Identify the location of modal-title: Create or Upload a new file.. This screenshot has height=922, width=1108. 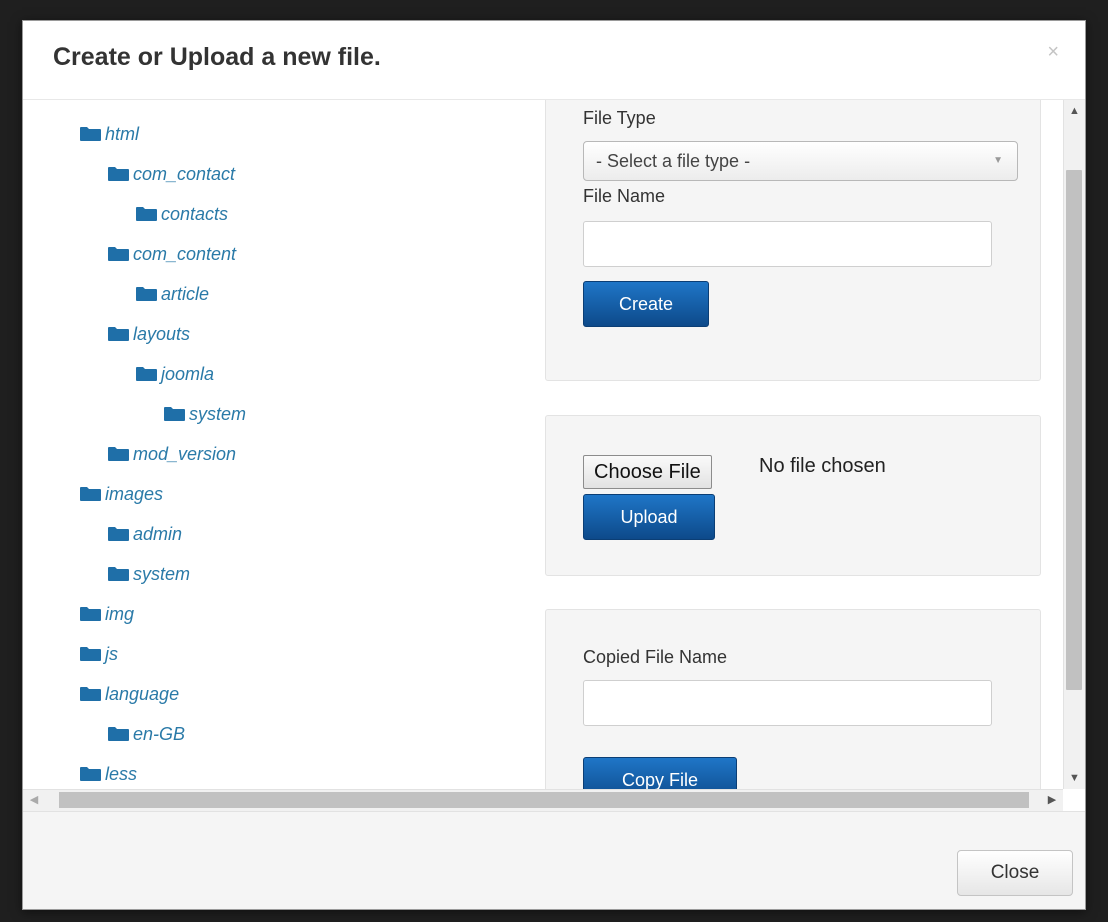
(217, 57).